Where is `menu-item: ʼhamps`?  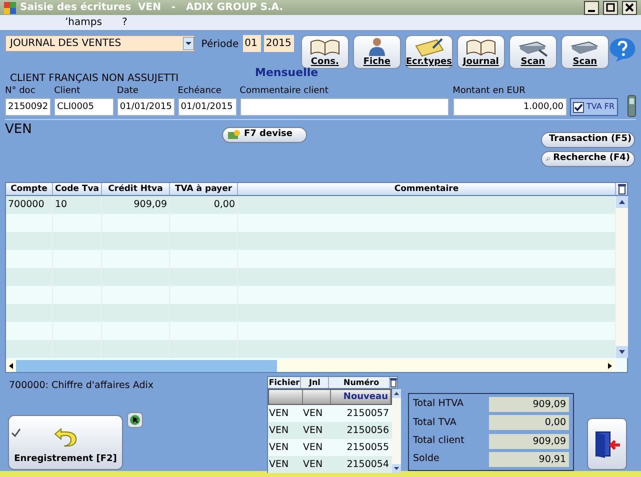
menu-item: ʼhamps is located at coordinates (83, 22).